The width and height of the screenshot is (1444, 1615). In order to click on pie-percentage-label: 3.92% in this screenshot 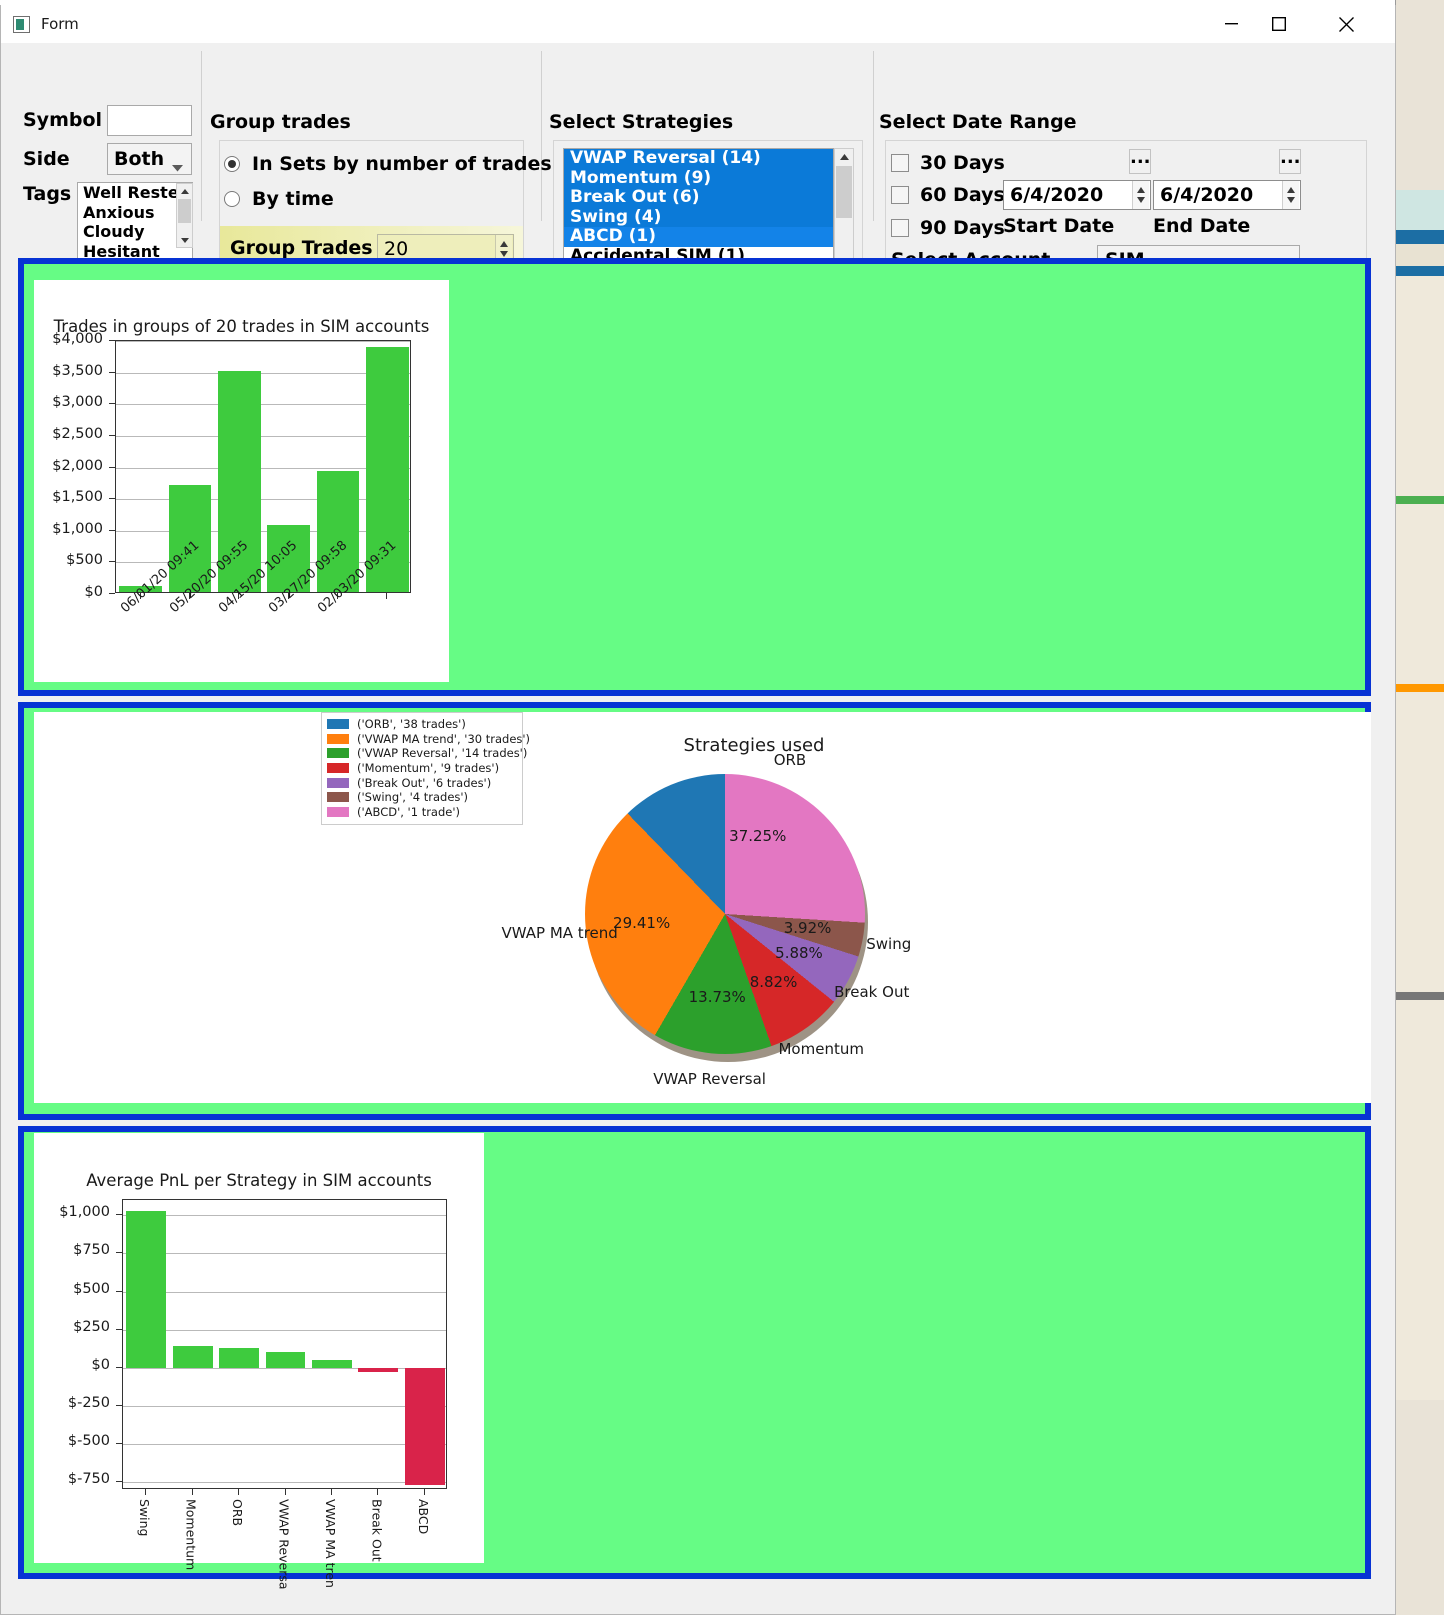, I will do `click(807, 928)`.